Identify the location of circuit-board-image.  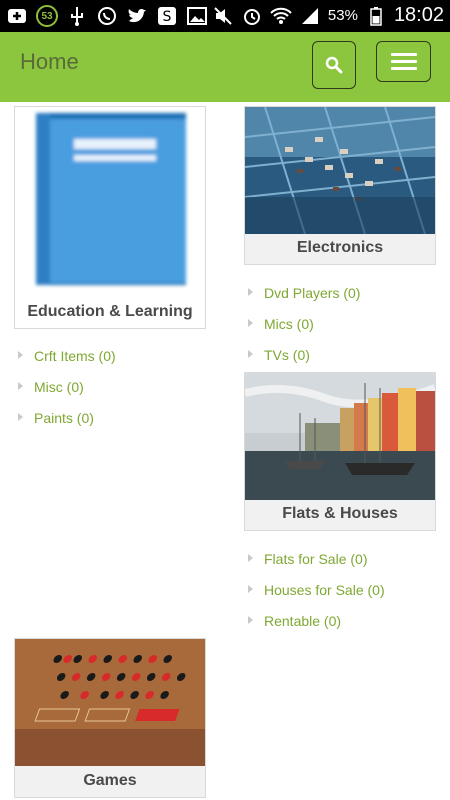
(340, 170).